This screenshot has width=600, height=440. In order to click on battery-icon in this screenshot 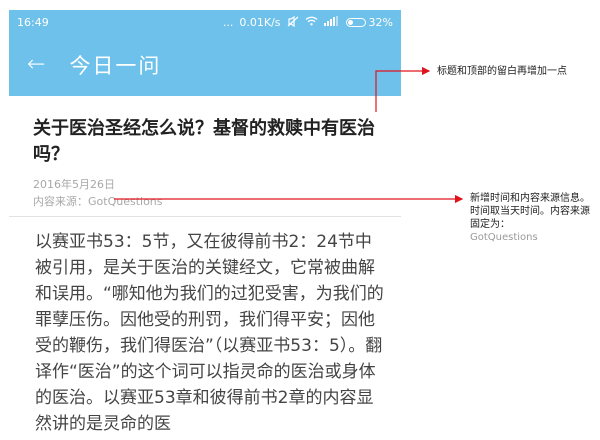, I will do `click(355, 22)`.